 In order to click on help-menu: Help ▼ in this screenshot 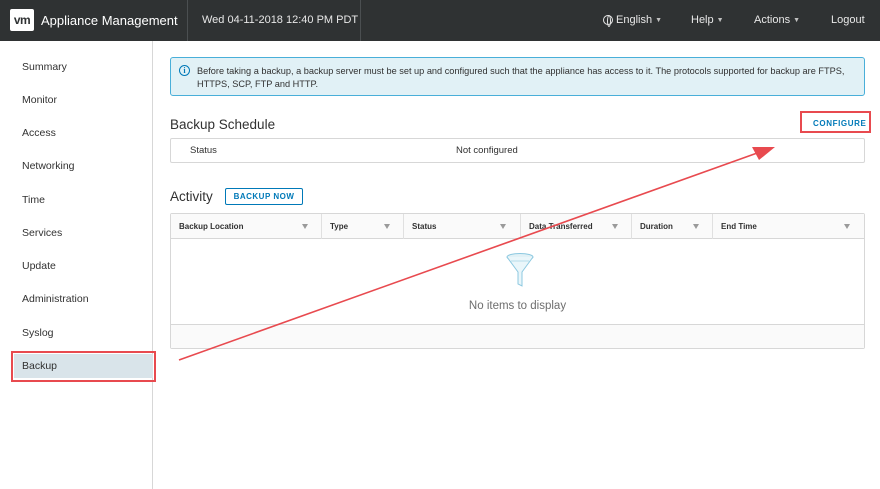, I will do `click(707, 20)`.